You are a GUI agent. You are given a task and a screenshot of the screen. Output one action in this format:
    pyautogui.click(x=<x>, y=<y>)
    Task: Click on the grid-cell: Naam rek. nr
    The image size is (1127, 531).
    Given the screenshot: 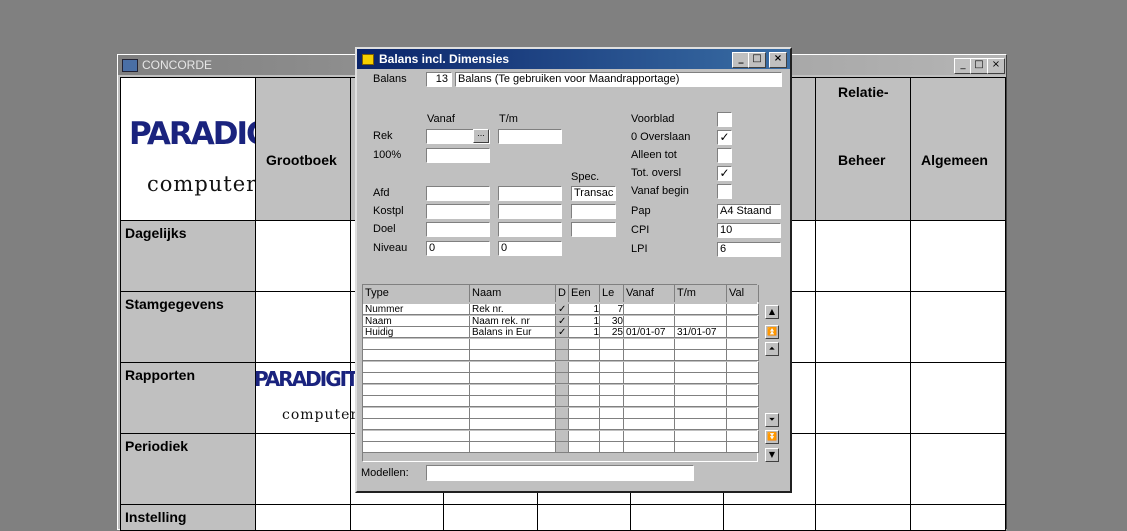 What is the action you would take?
    pyautogui.click(x=513, y=321)
    